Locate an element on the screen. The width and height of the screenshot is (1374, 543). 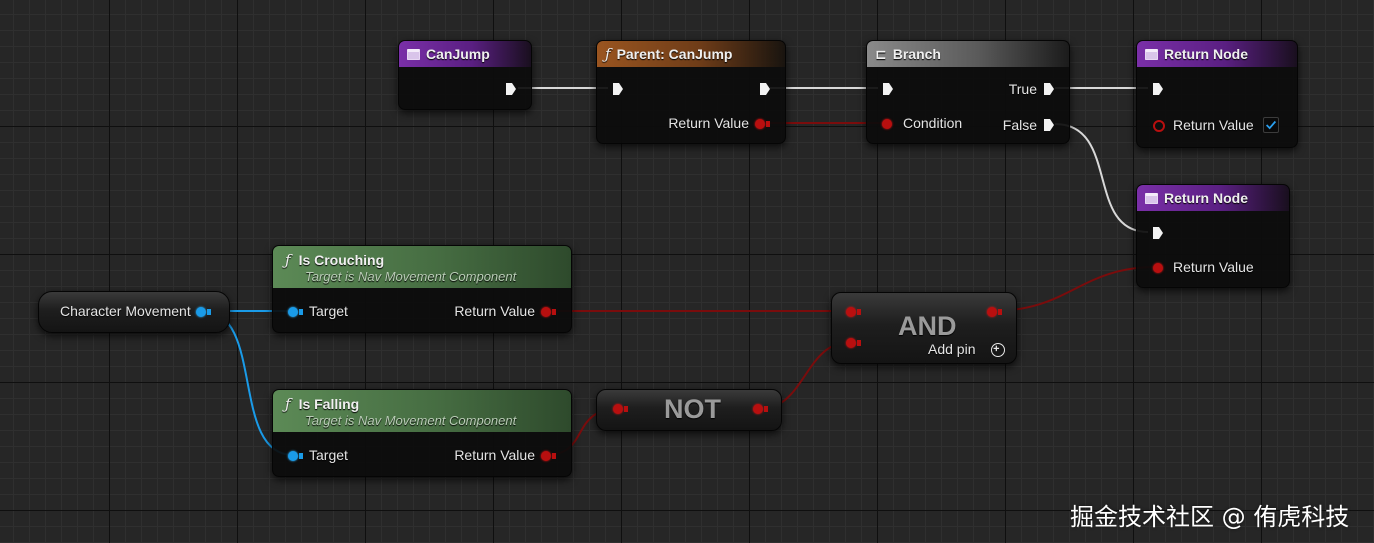
and-output-pin-arrow is located at coordinates (1000, 312).